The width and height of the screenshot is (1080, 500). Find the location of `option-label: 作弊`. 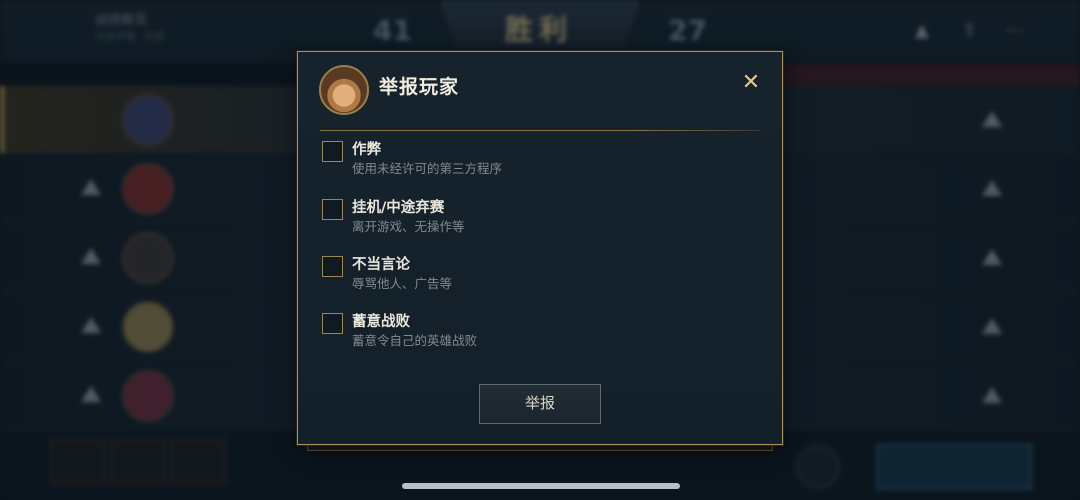

option-label: 作弊 is located at coordinates (366, 150).